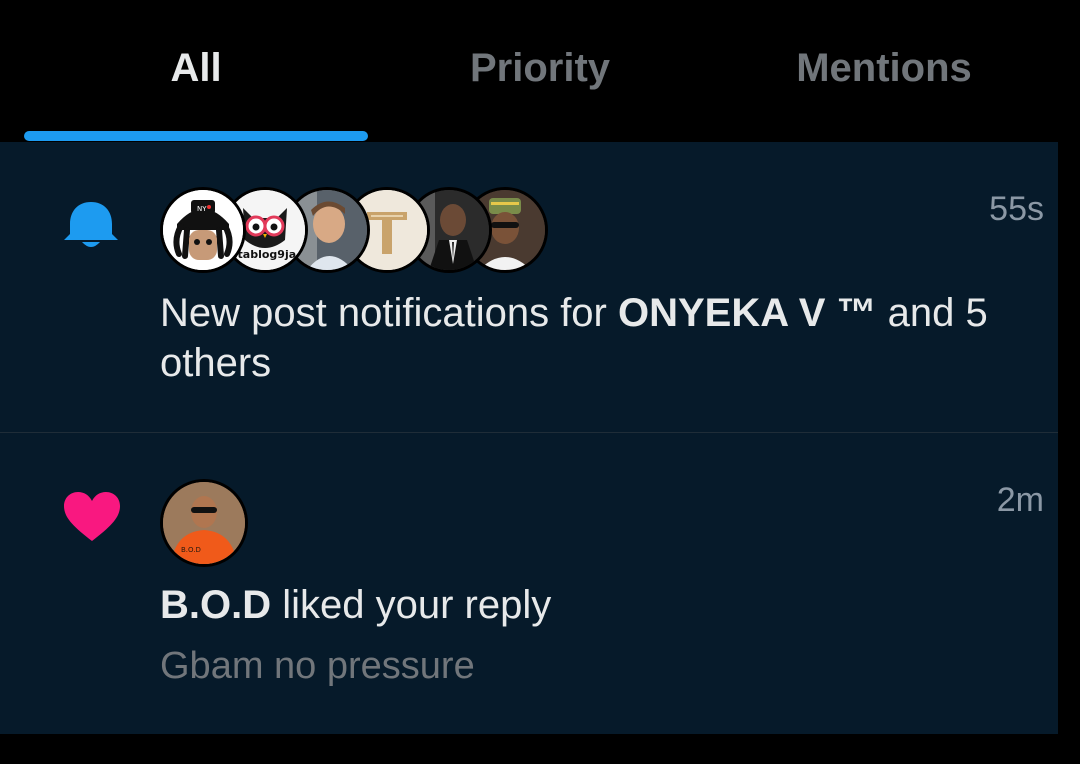  What do you see at coordinates (196, 136) in the screenshot?
I see `active-tab-indicator` at bounding box center [196, 136].